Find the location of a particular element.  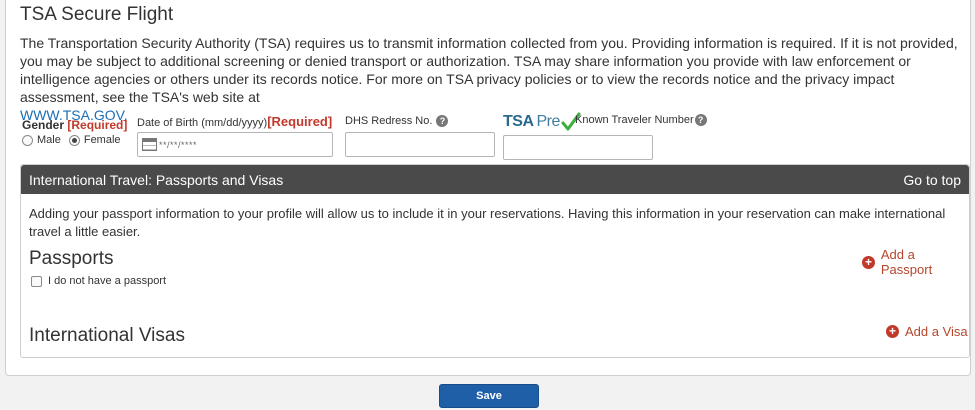

gender-female-radio is located at coordinates (74, 140).